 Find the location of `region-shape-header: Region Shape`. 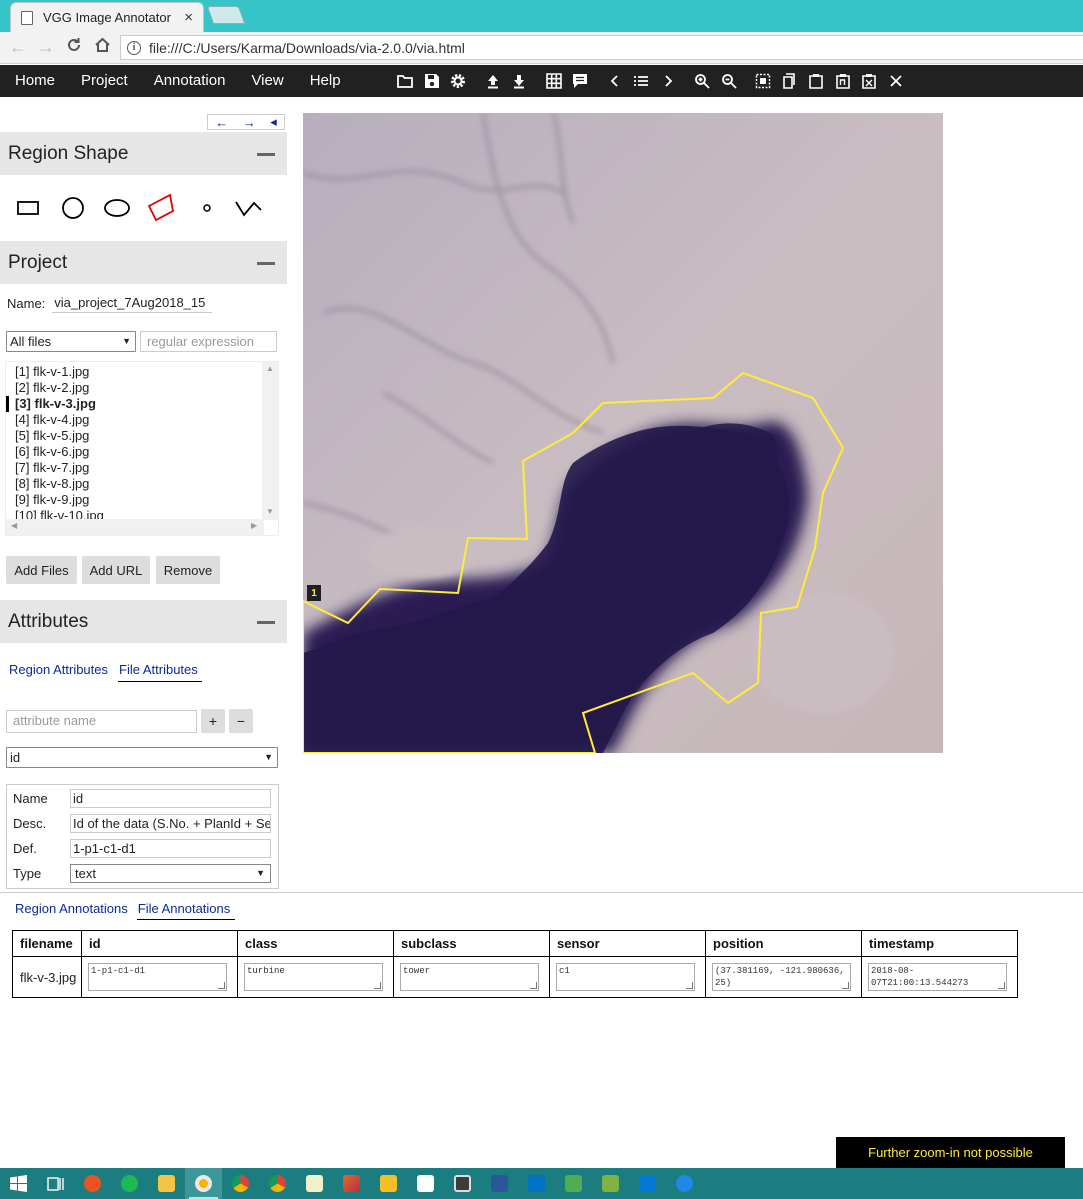

region-shape-header: Region Shape is located at coordinates (143, 153).